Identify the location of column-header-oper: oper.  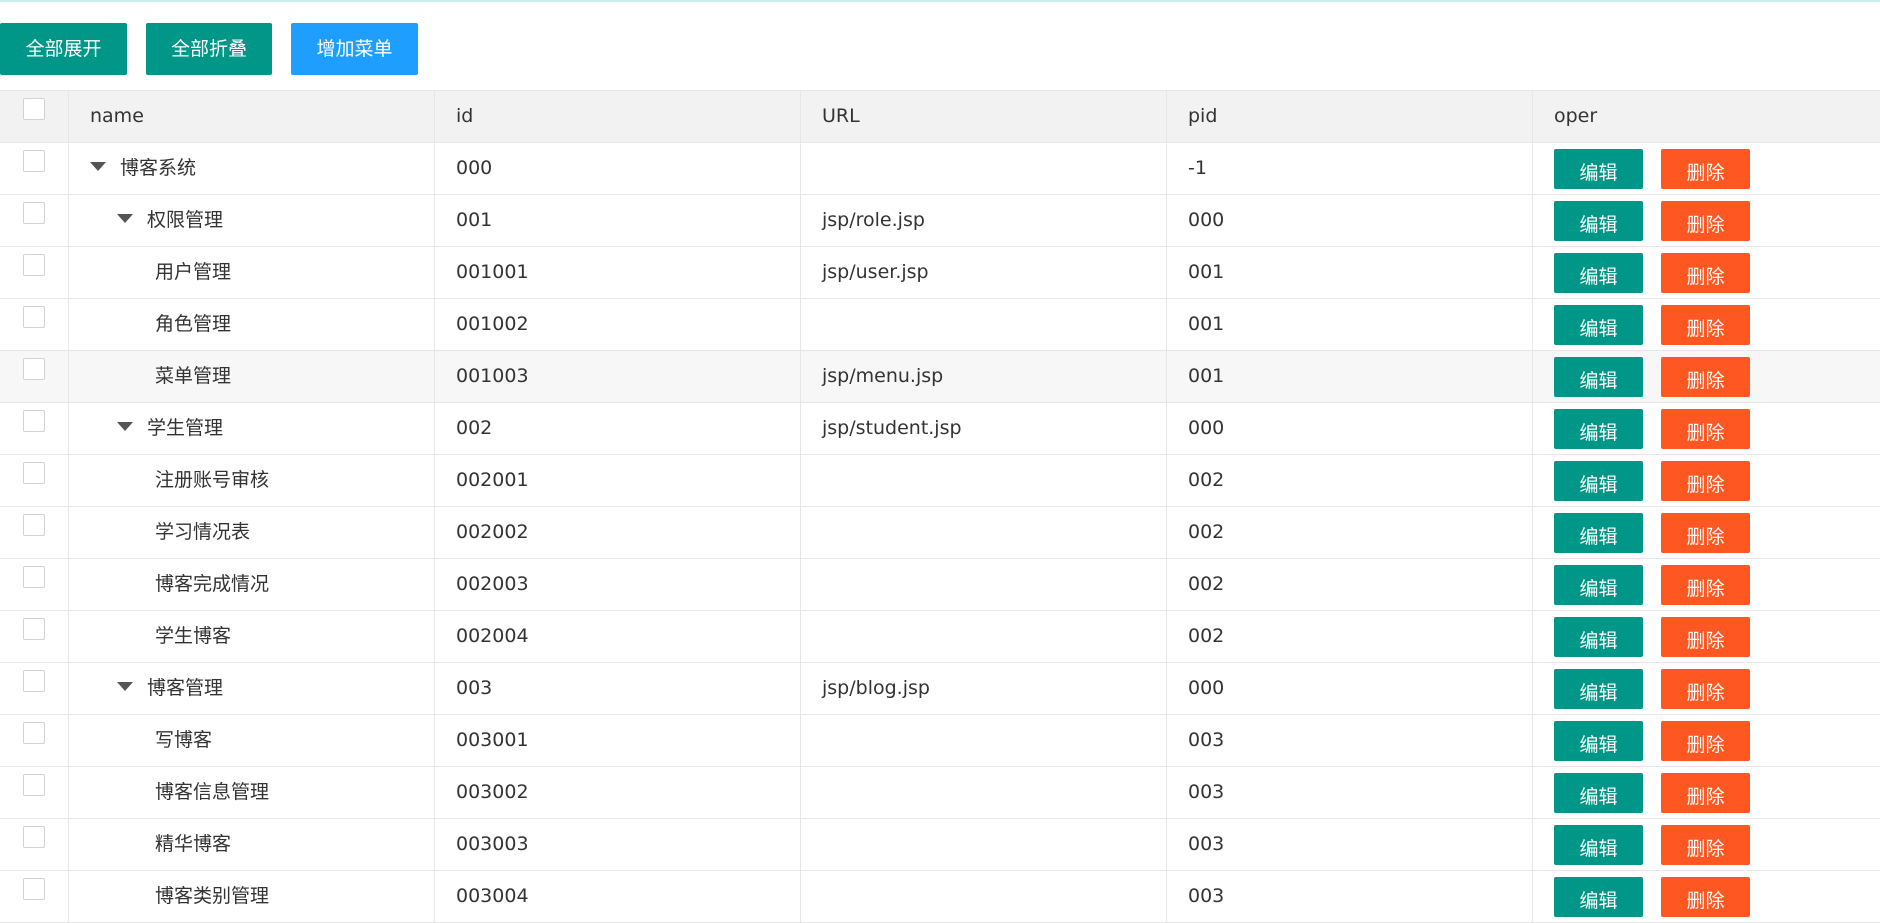
(1706, 116).